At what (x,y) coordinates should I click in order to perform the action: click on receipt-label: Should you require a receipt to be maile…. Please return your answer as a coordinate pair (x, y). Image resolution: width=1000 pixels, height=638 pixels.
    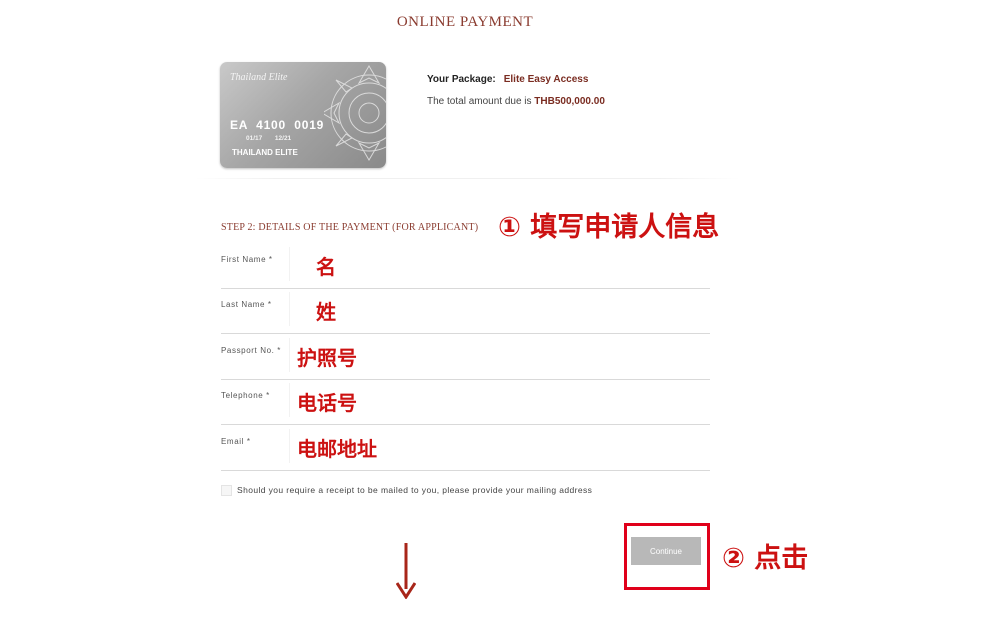
    Looking at the image, I should click on (415, 490).